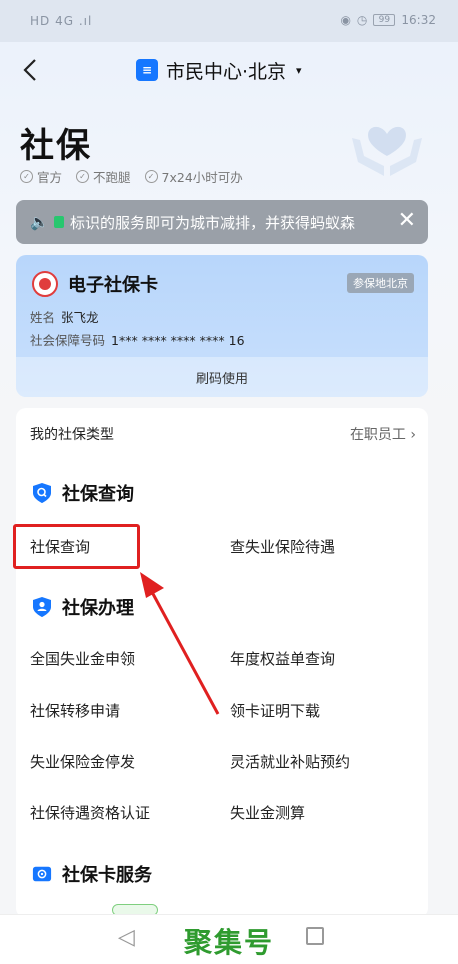 The width and height of the screenshot is (458, 964). I want to click on service-item-benefit-stop: 失业保险金停发, so click(82, 761).